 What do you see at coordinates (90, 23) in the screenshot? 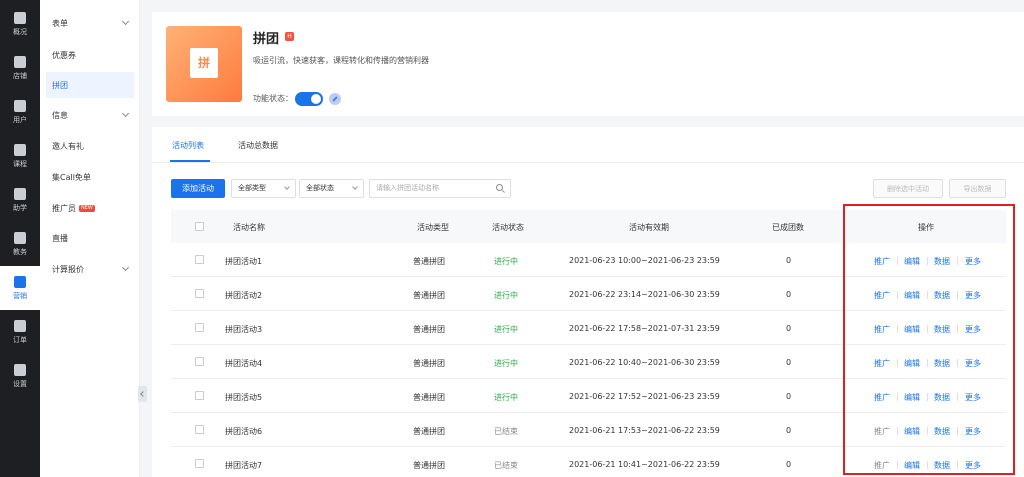
I see `subnav-item-0: 表单` at bounding box center [90, 23].